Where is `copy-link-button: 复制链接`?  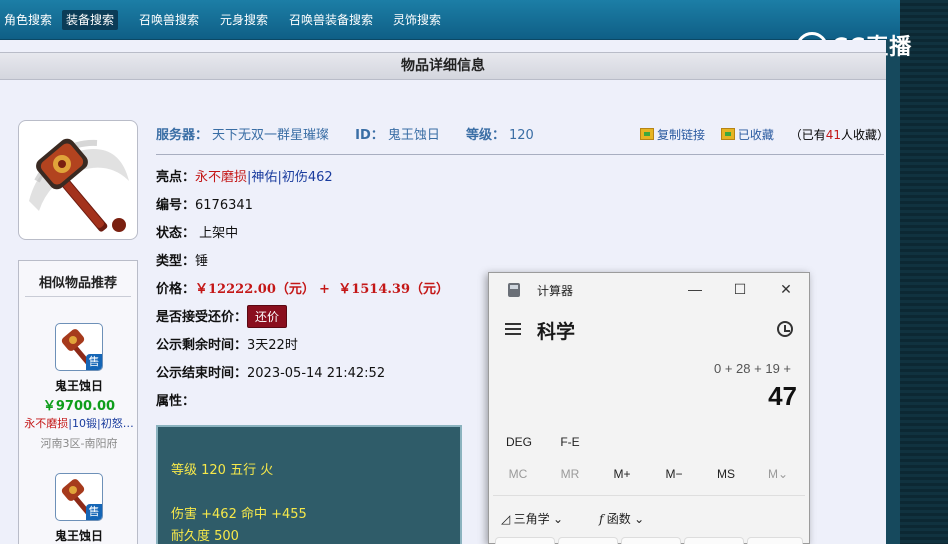
copy-link-button: 复制链接 is located at coordinates (681, 135).